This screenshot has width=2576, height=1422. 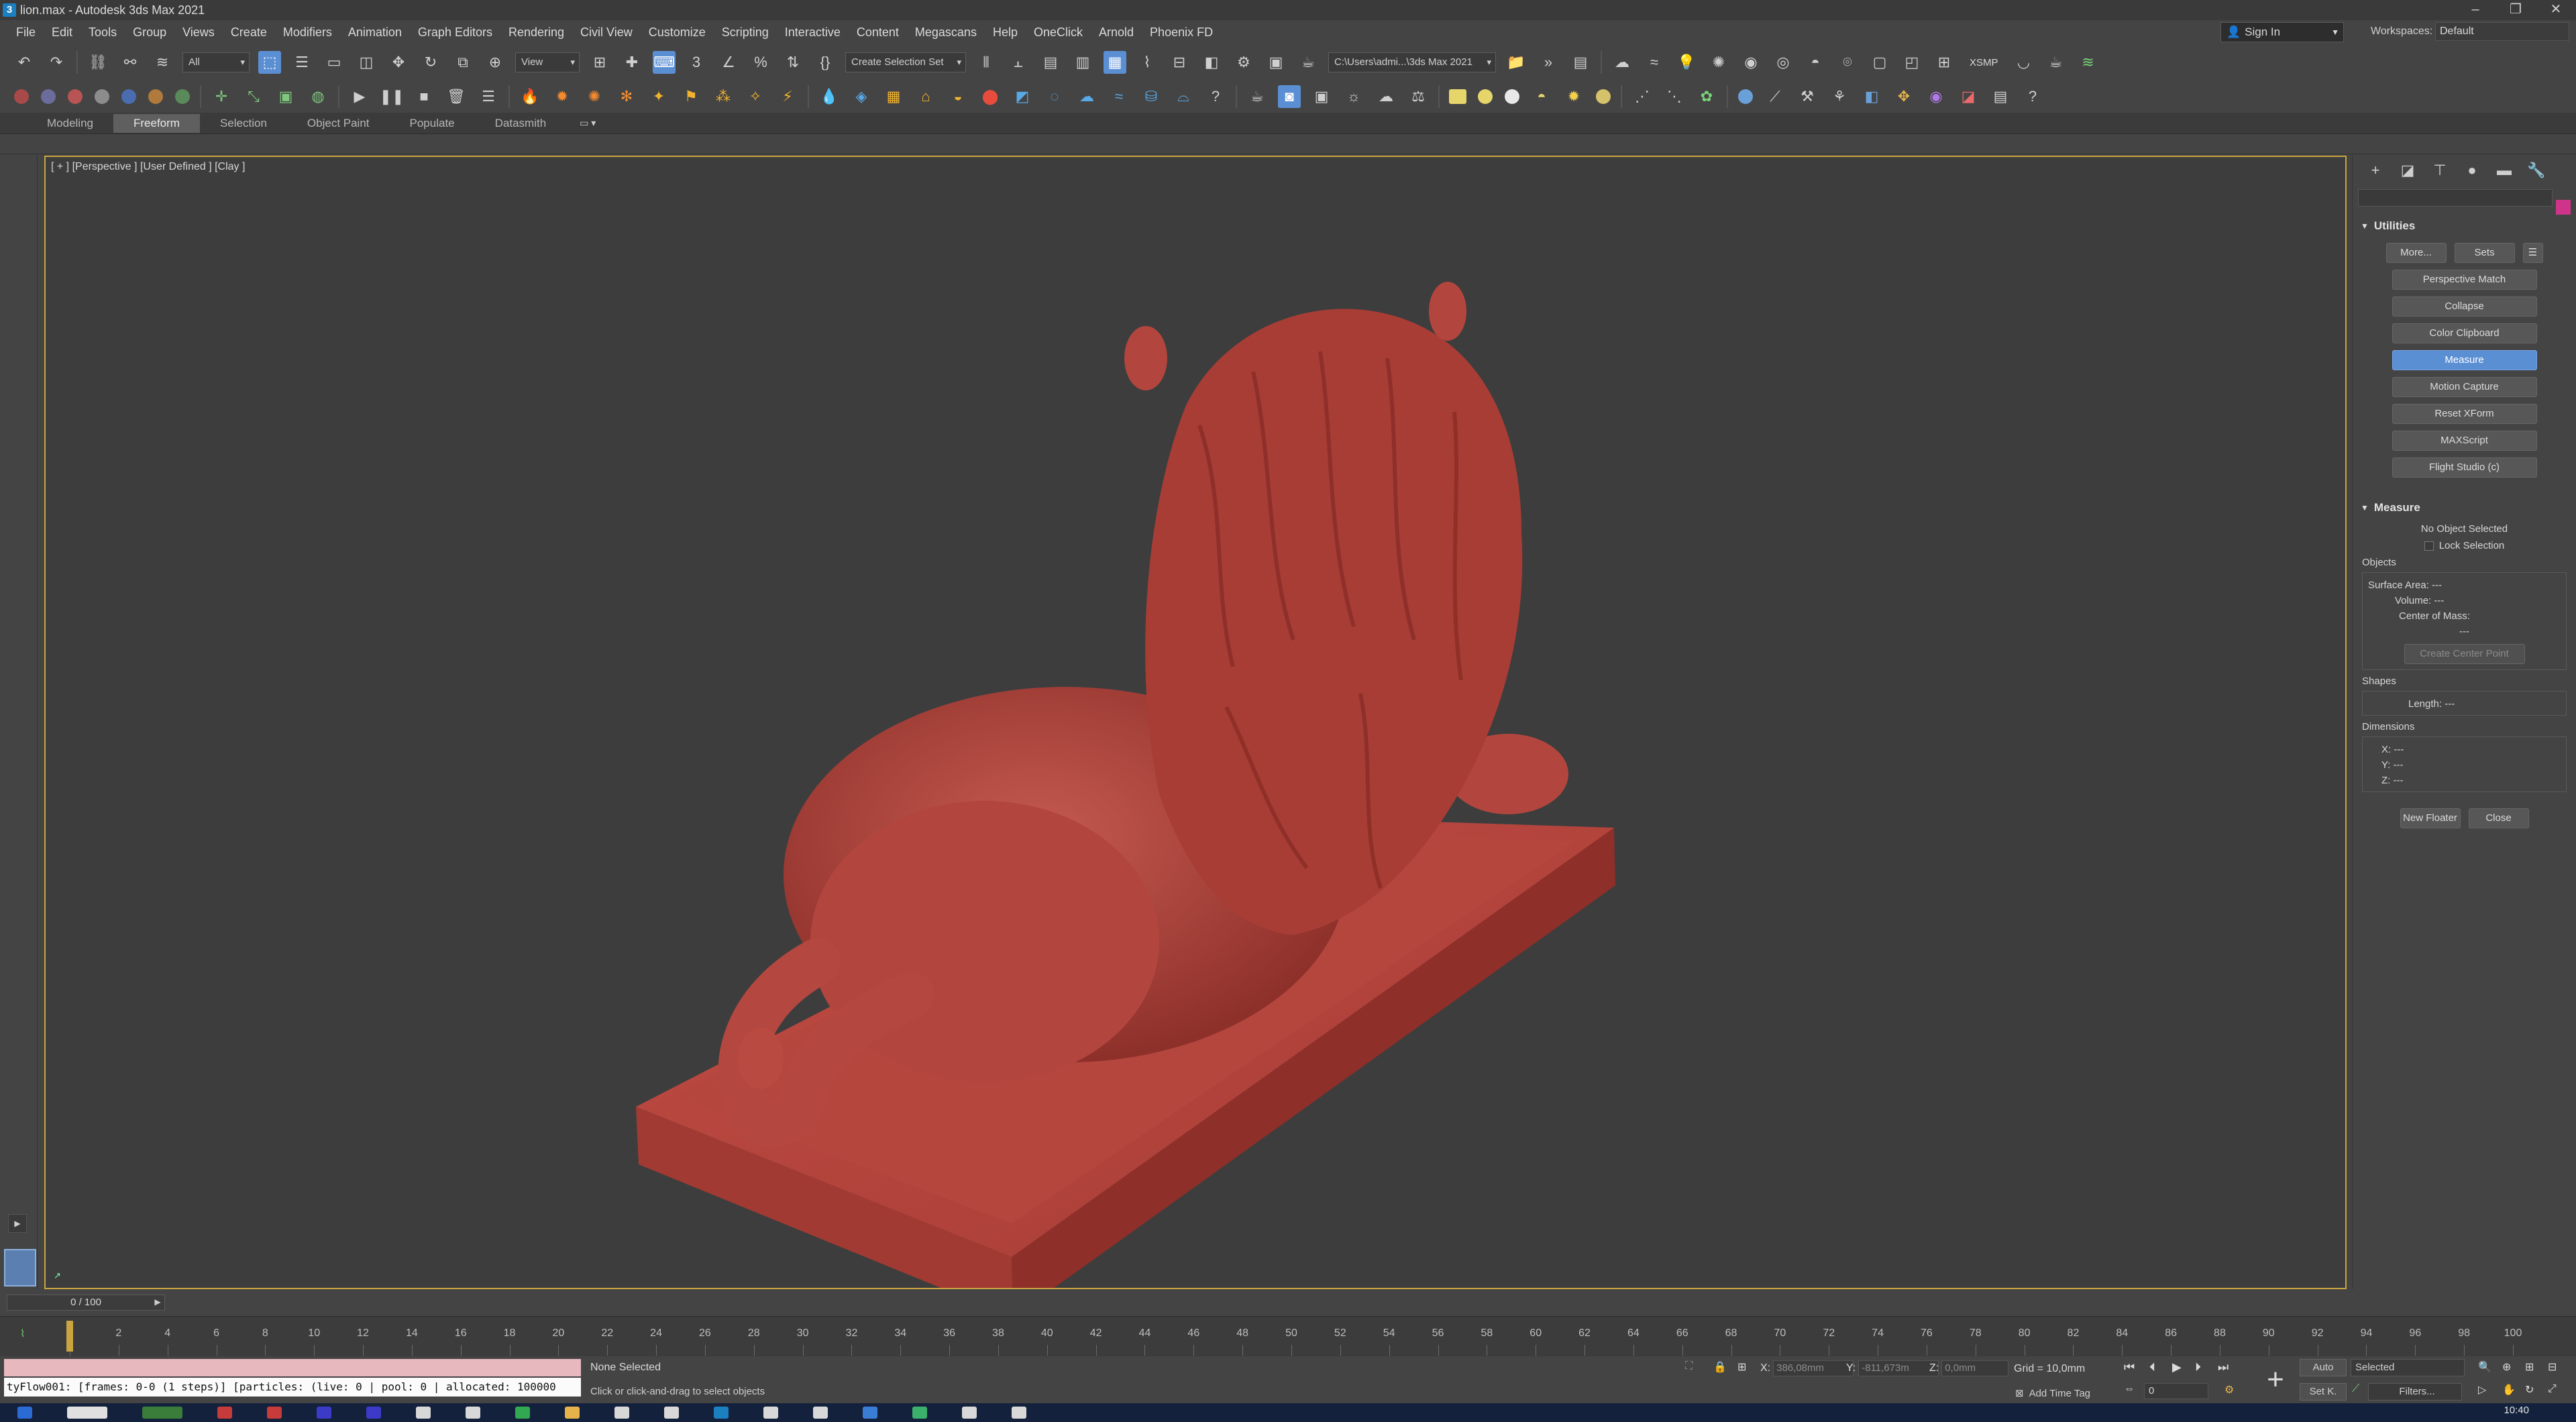 I want to click on vfb-icon: ▢, so click(x=1879, y=62).